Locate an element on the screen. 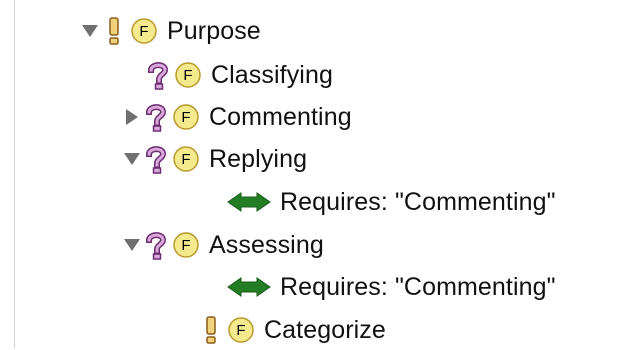 Image resolution: width=629 pixels, height=350 pixels. tree-item-replying: F Replying is located at coordinates (214, 159).